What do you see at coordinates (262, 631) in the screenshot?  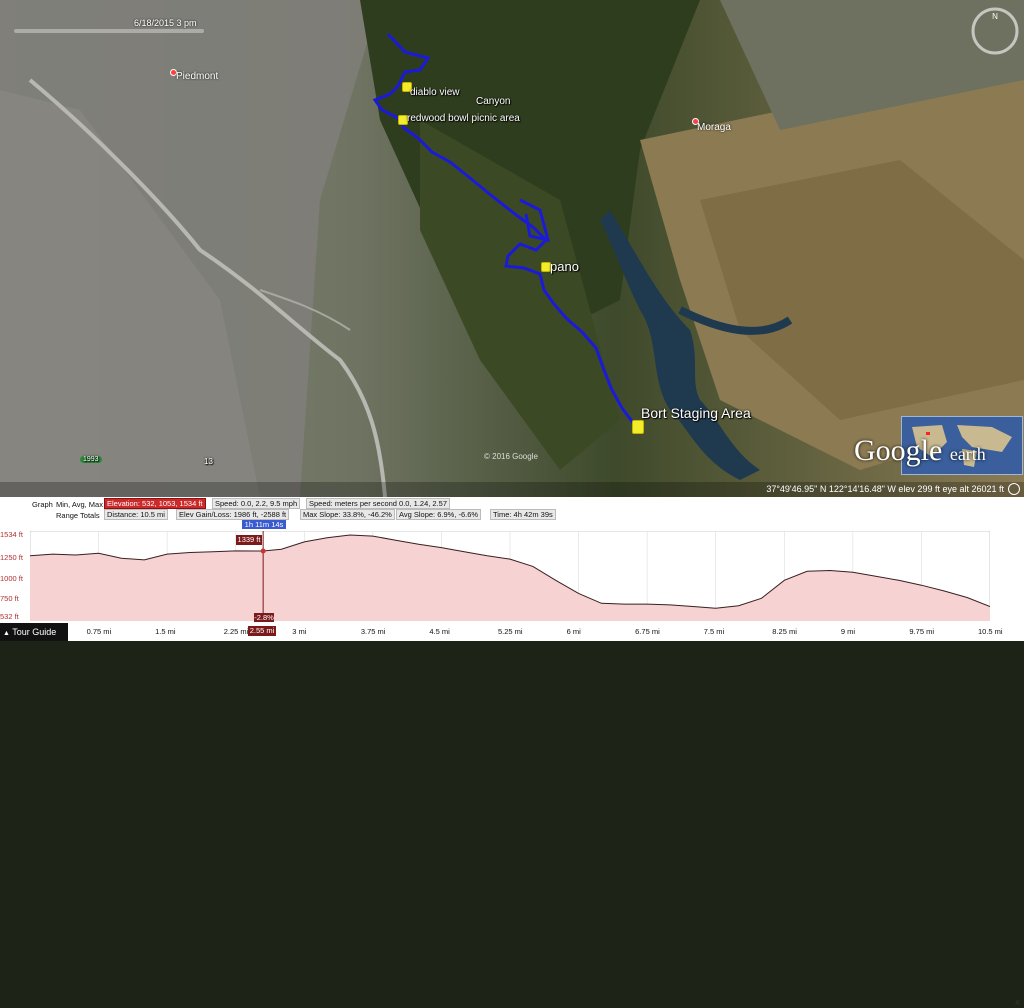 I see `cursor-distance-label: 2.55 mi` at bounding box center [262, 631].